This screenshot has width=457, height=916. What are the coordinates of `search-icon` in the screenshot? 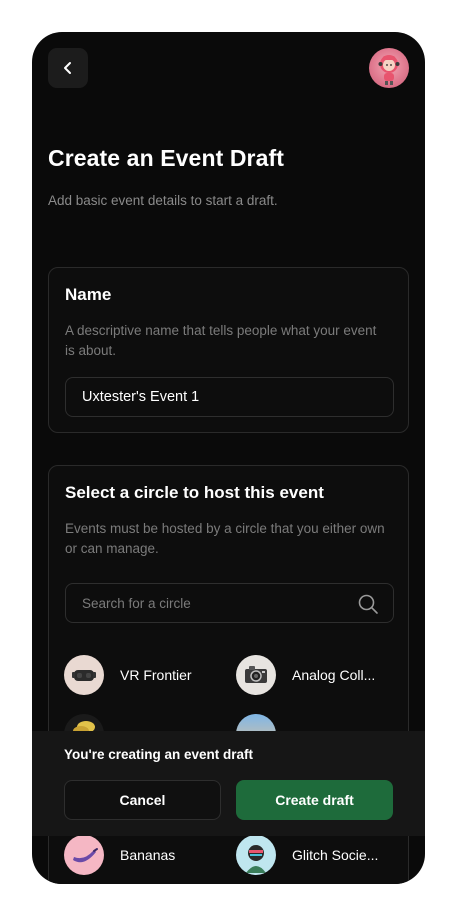 It's located at (368, 604).